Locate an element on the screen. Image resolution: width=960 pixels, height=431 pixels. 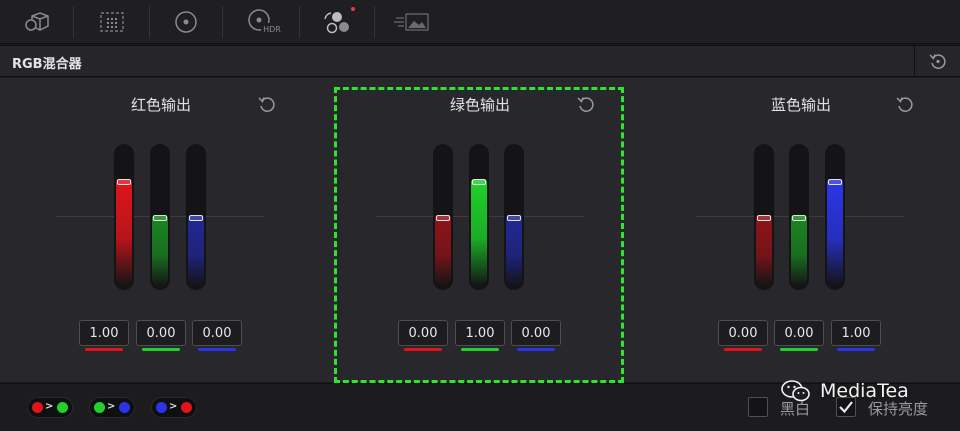
blue-out-green-value: 0.00 is located at coordinates (799, 333).